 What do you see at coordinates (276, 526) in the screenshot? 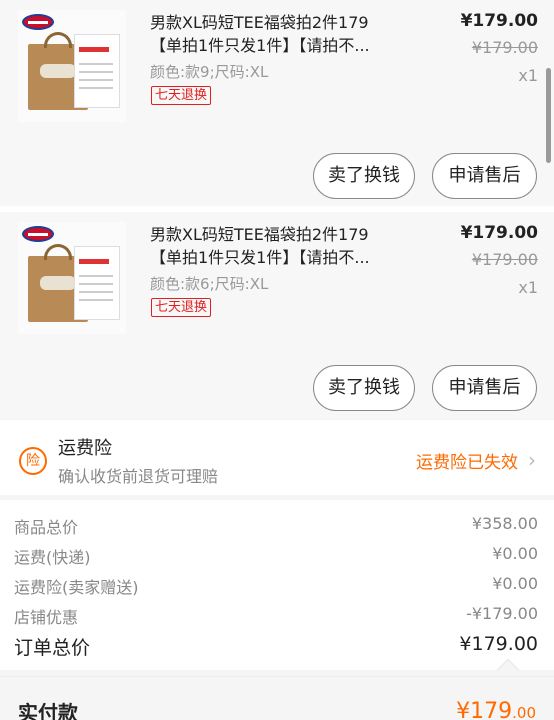
I see `summary-row-goods-total: 商品总价 ¥358.00` at bounding box center [276, 526].